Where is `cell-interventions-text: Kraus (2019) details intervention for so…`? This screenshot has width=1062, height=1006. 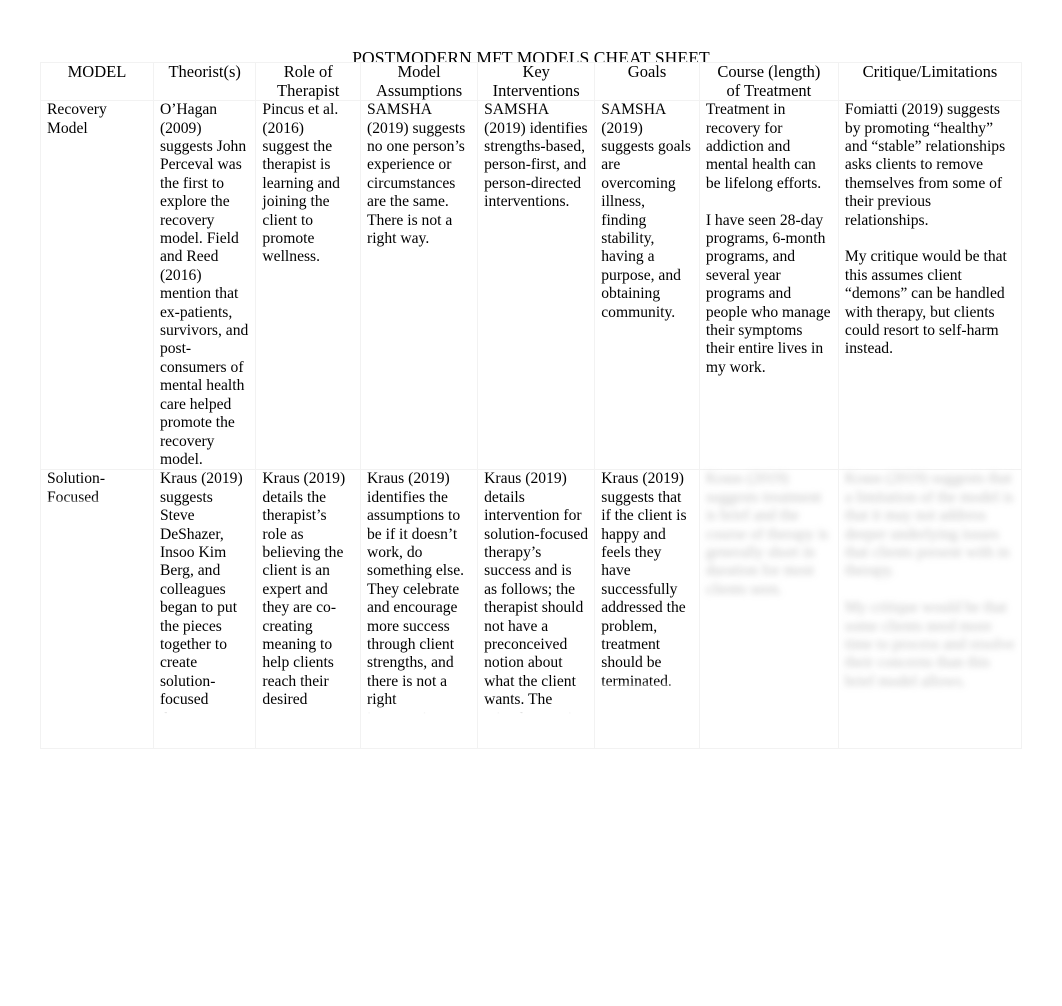 cell-interventions-text: Kraus (2019) details intervention for so… is located at coordinates (536, 592).